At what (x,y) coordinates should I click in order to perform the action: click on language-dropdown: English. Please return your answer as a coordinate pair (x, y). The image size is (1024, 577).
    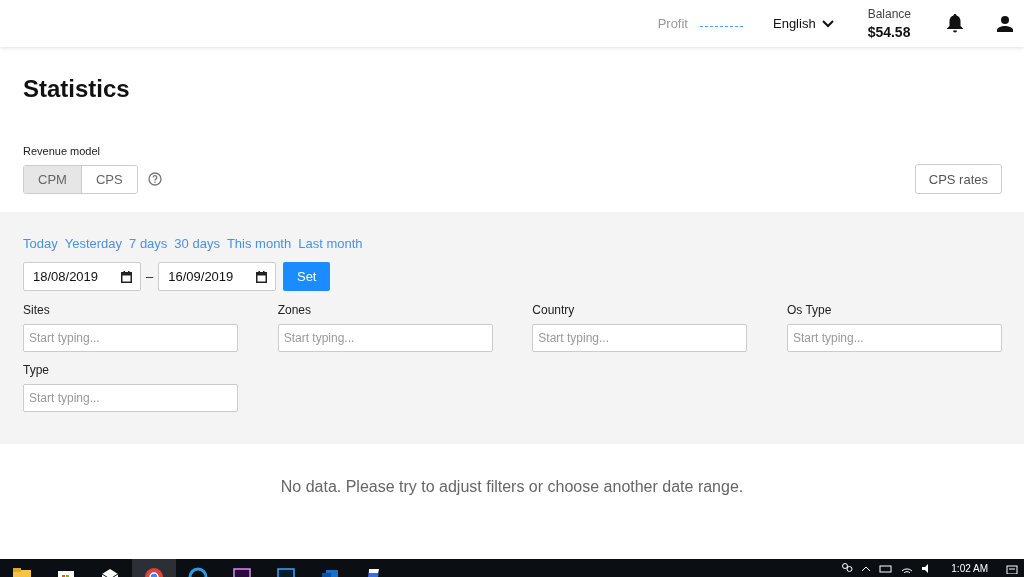
    Looking at the image, I should click on (803, 23).